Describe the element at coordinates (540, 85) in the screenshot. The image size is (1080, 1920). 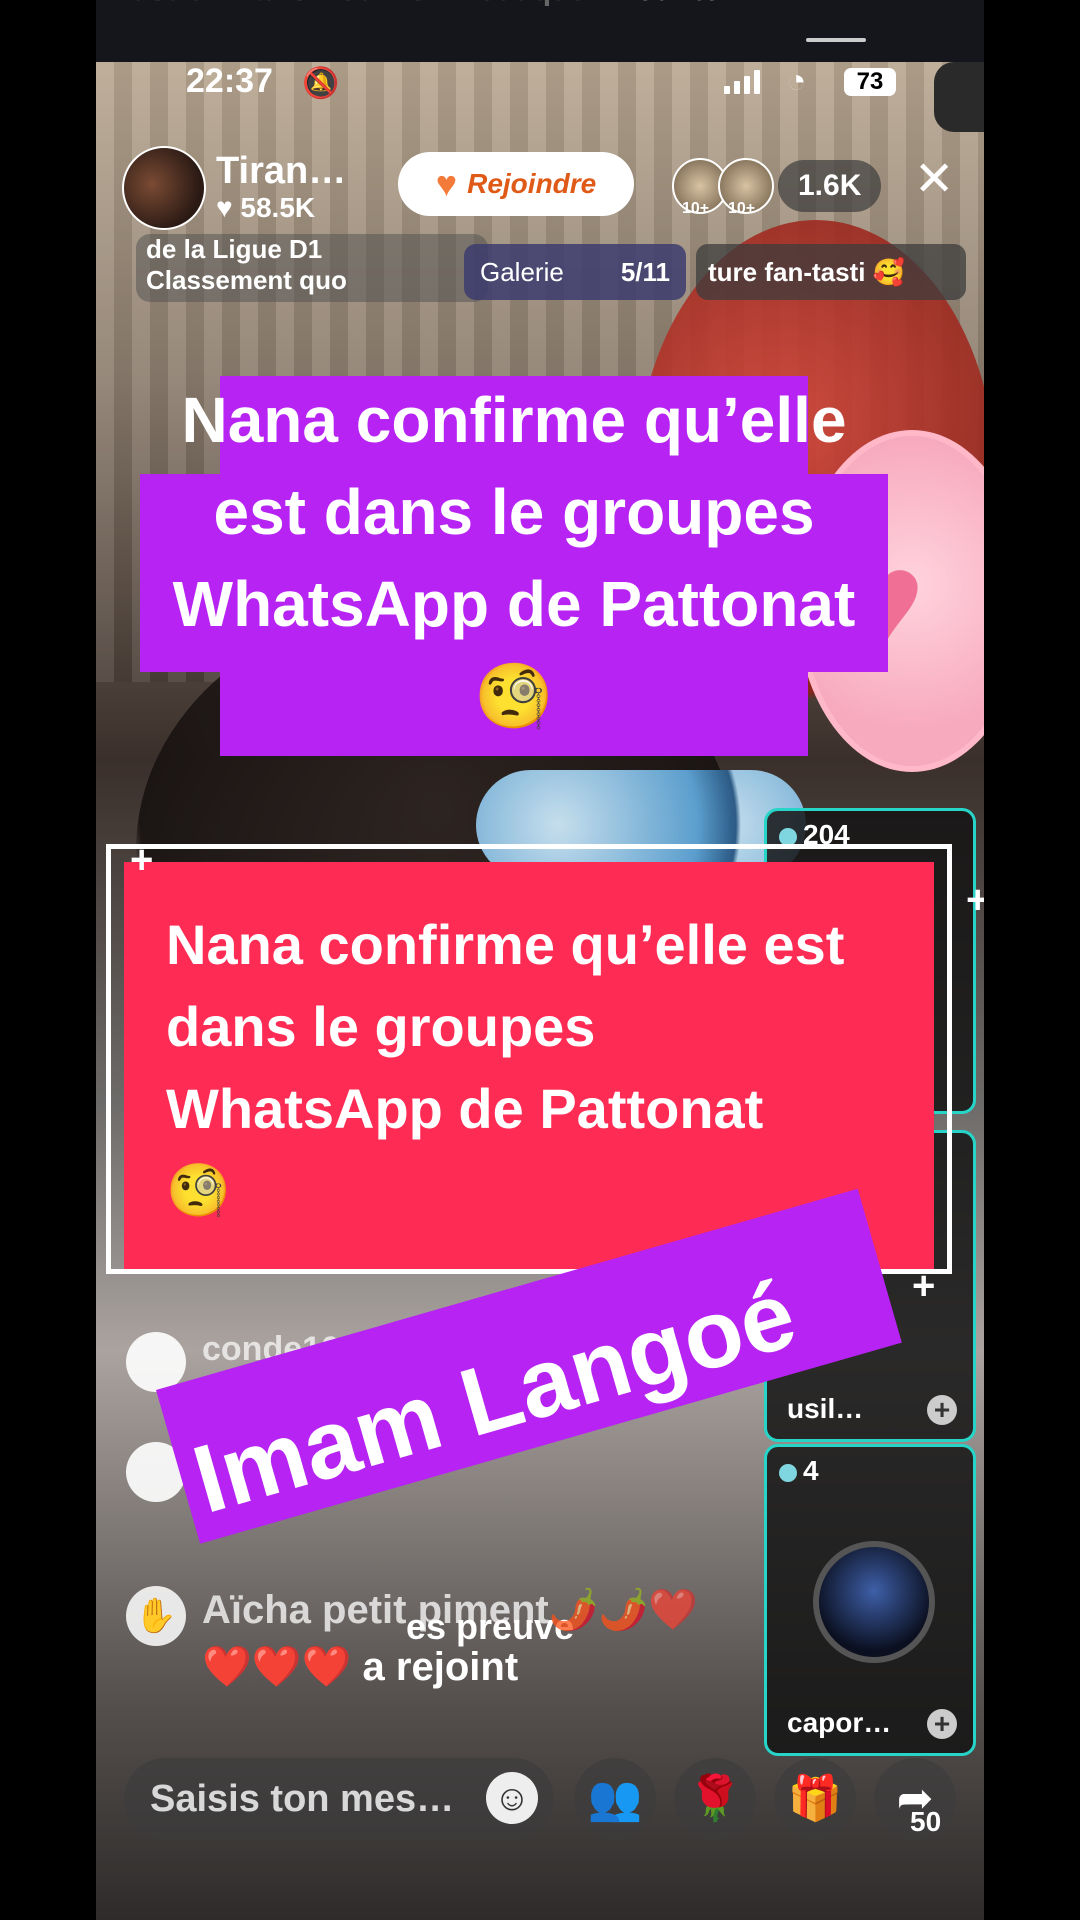
I see `status-bar: 22:37 🔕 ◔ 73` at that location.